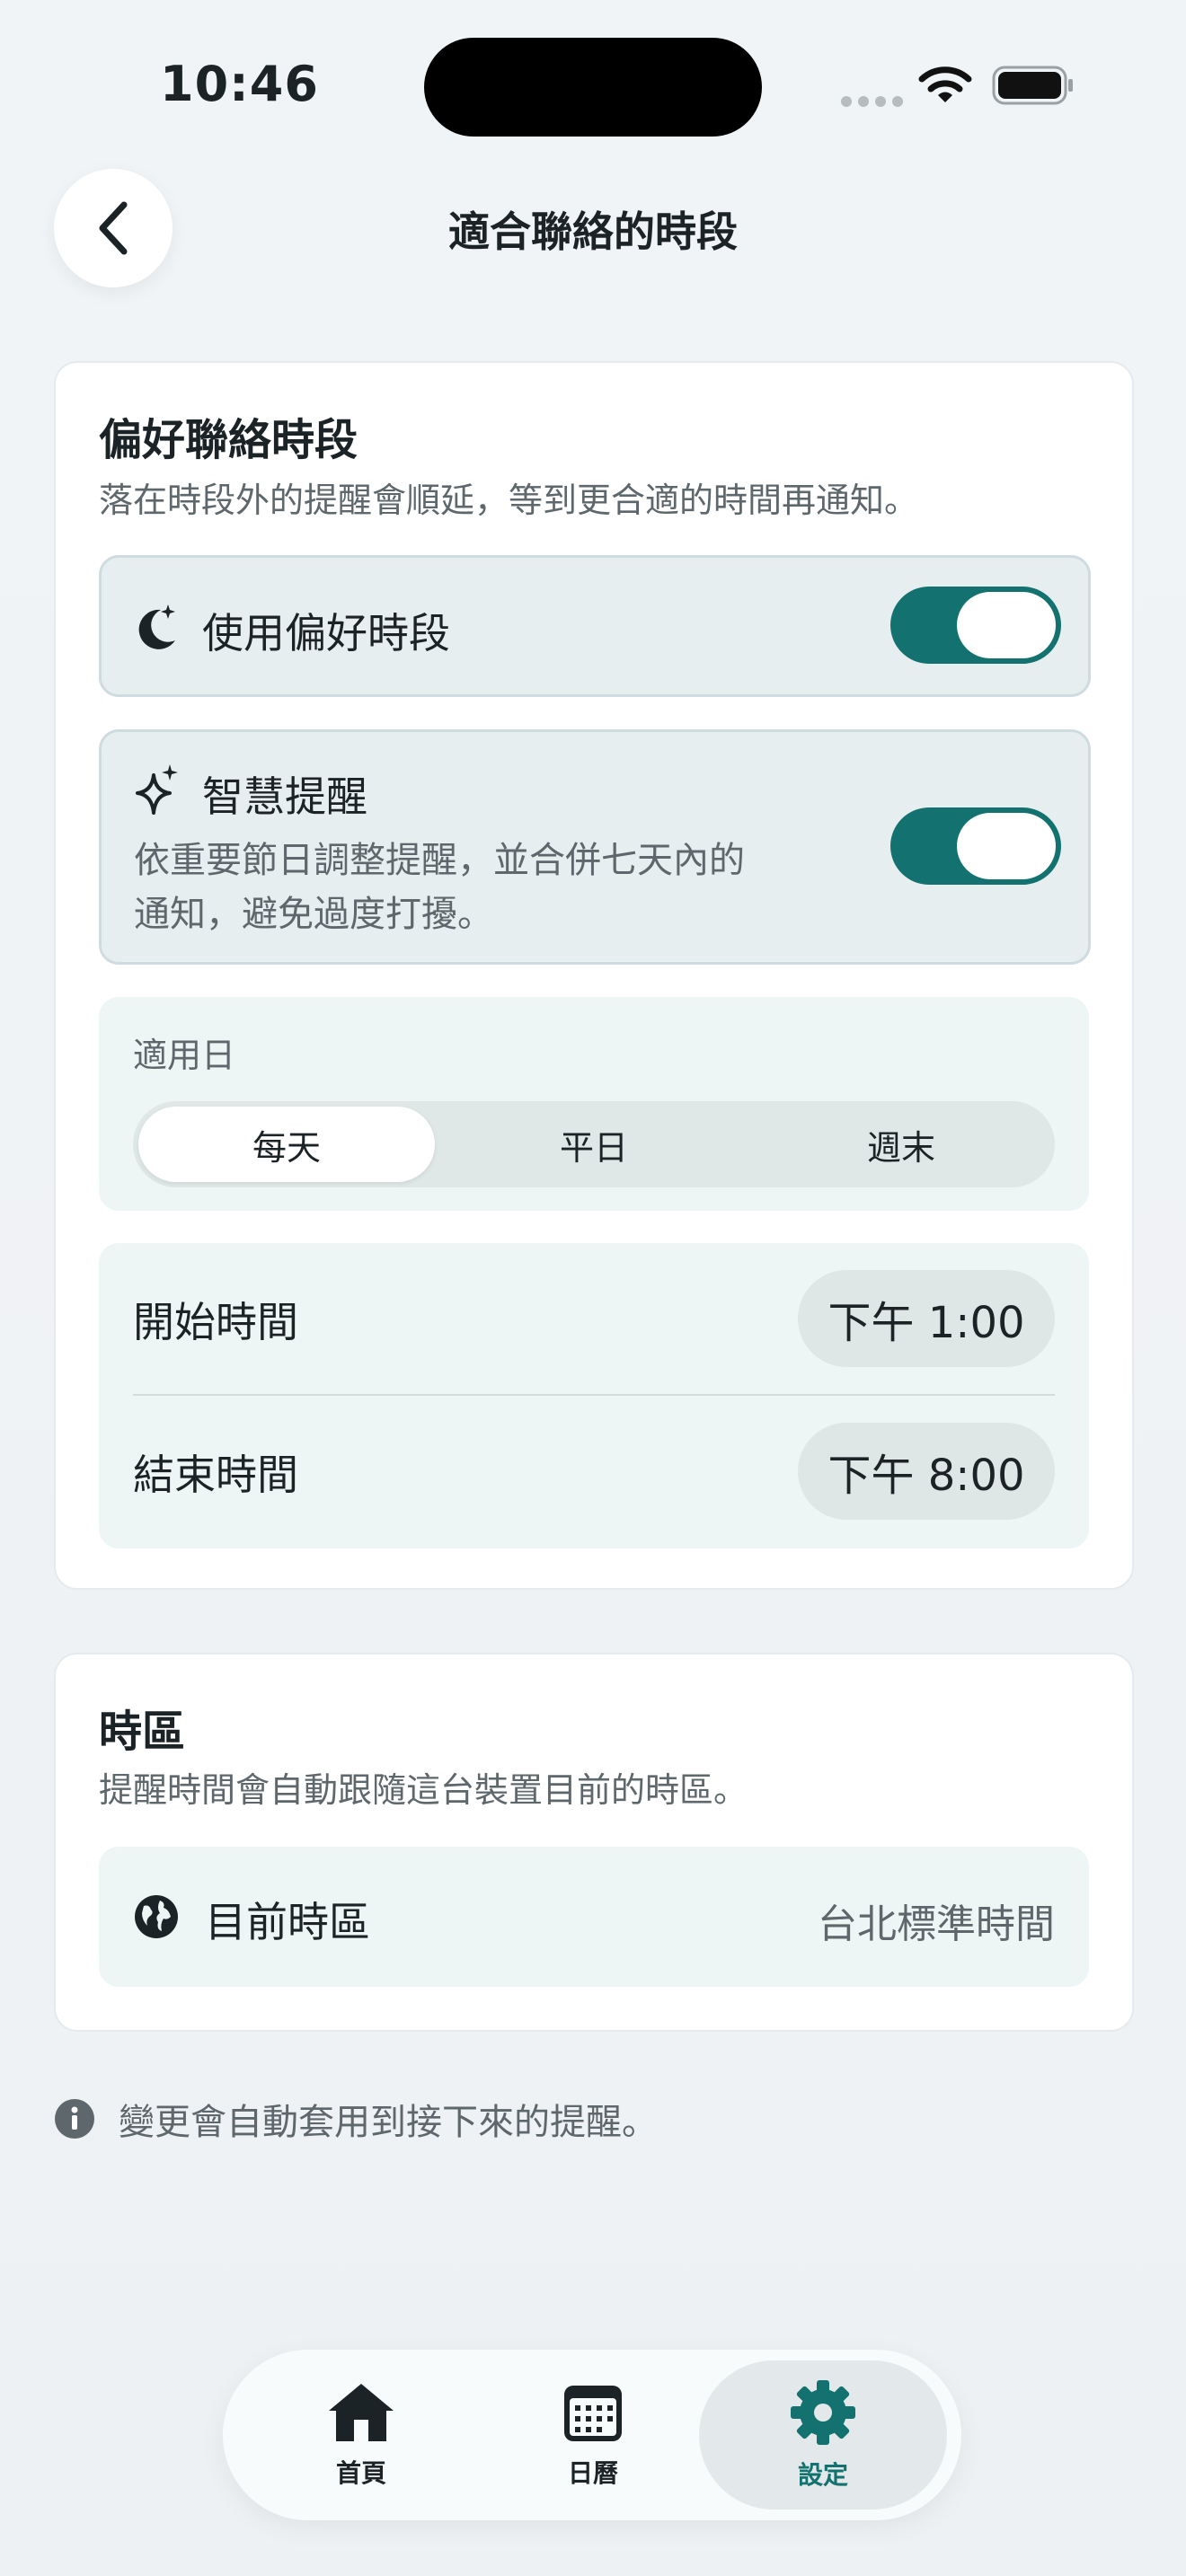 The width and height of the screenshot is (1186, 2576). I want to click on applicable-days-label: 適用日, so click(184, 1055).